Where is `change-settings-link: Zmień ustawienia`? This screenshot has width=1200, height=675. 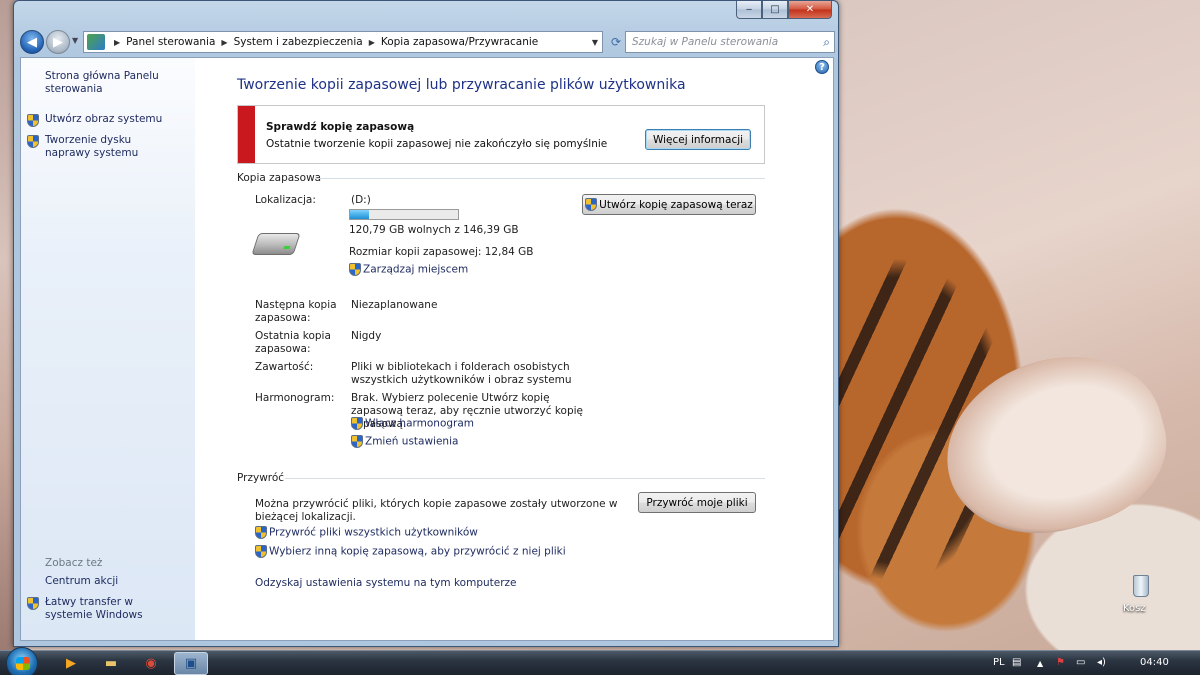 change-settings-link: Zmień ustawienia is located at coordinates (411, 442).